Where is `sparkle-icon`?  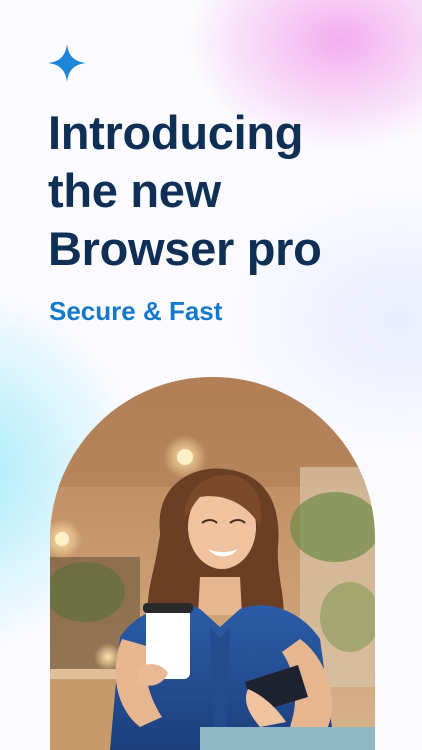
sparkle-icon is located at coordinates (67, 63).